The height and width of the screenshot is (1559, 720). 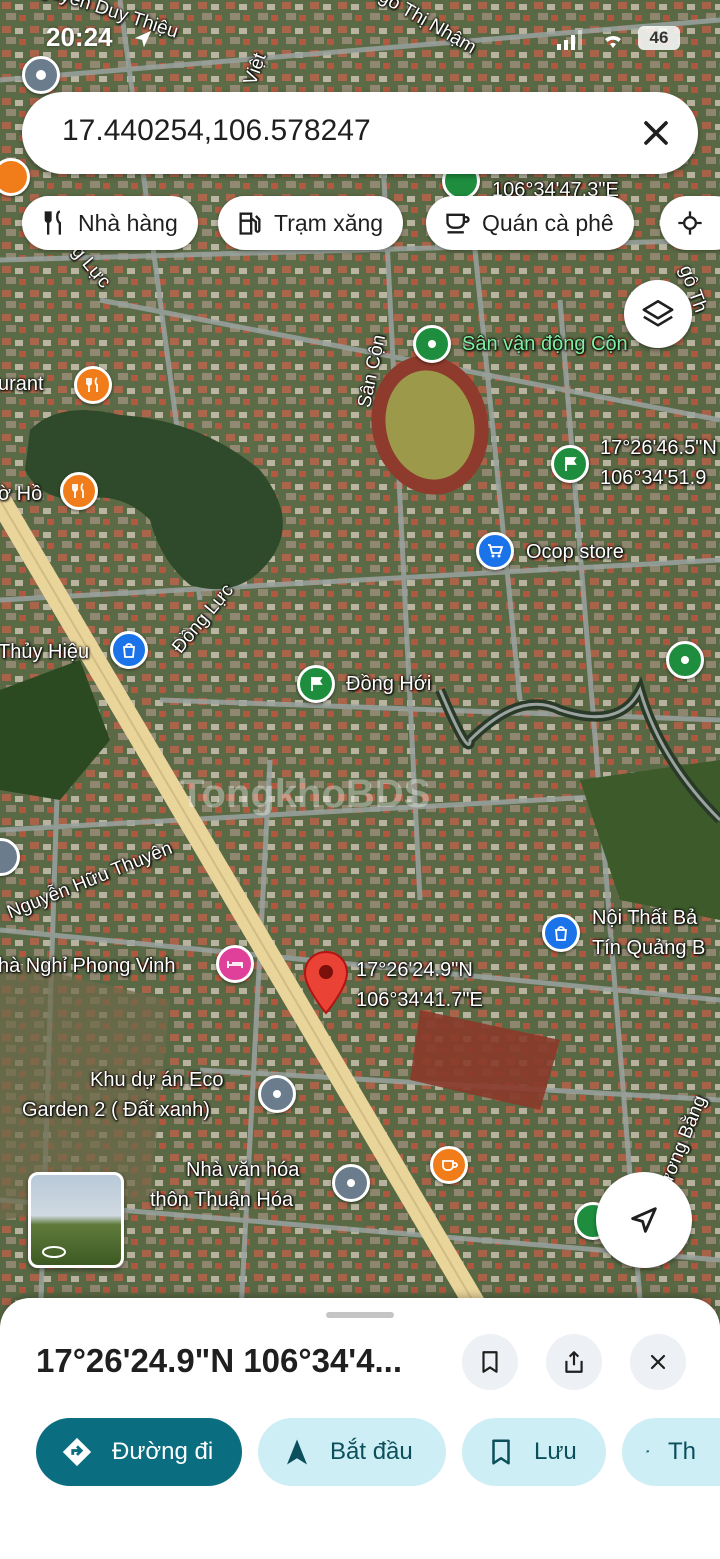 I want to click on signal-icon, so click(x=569, y=40).